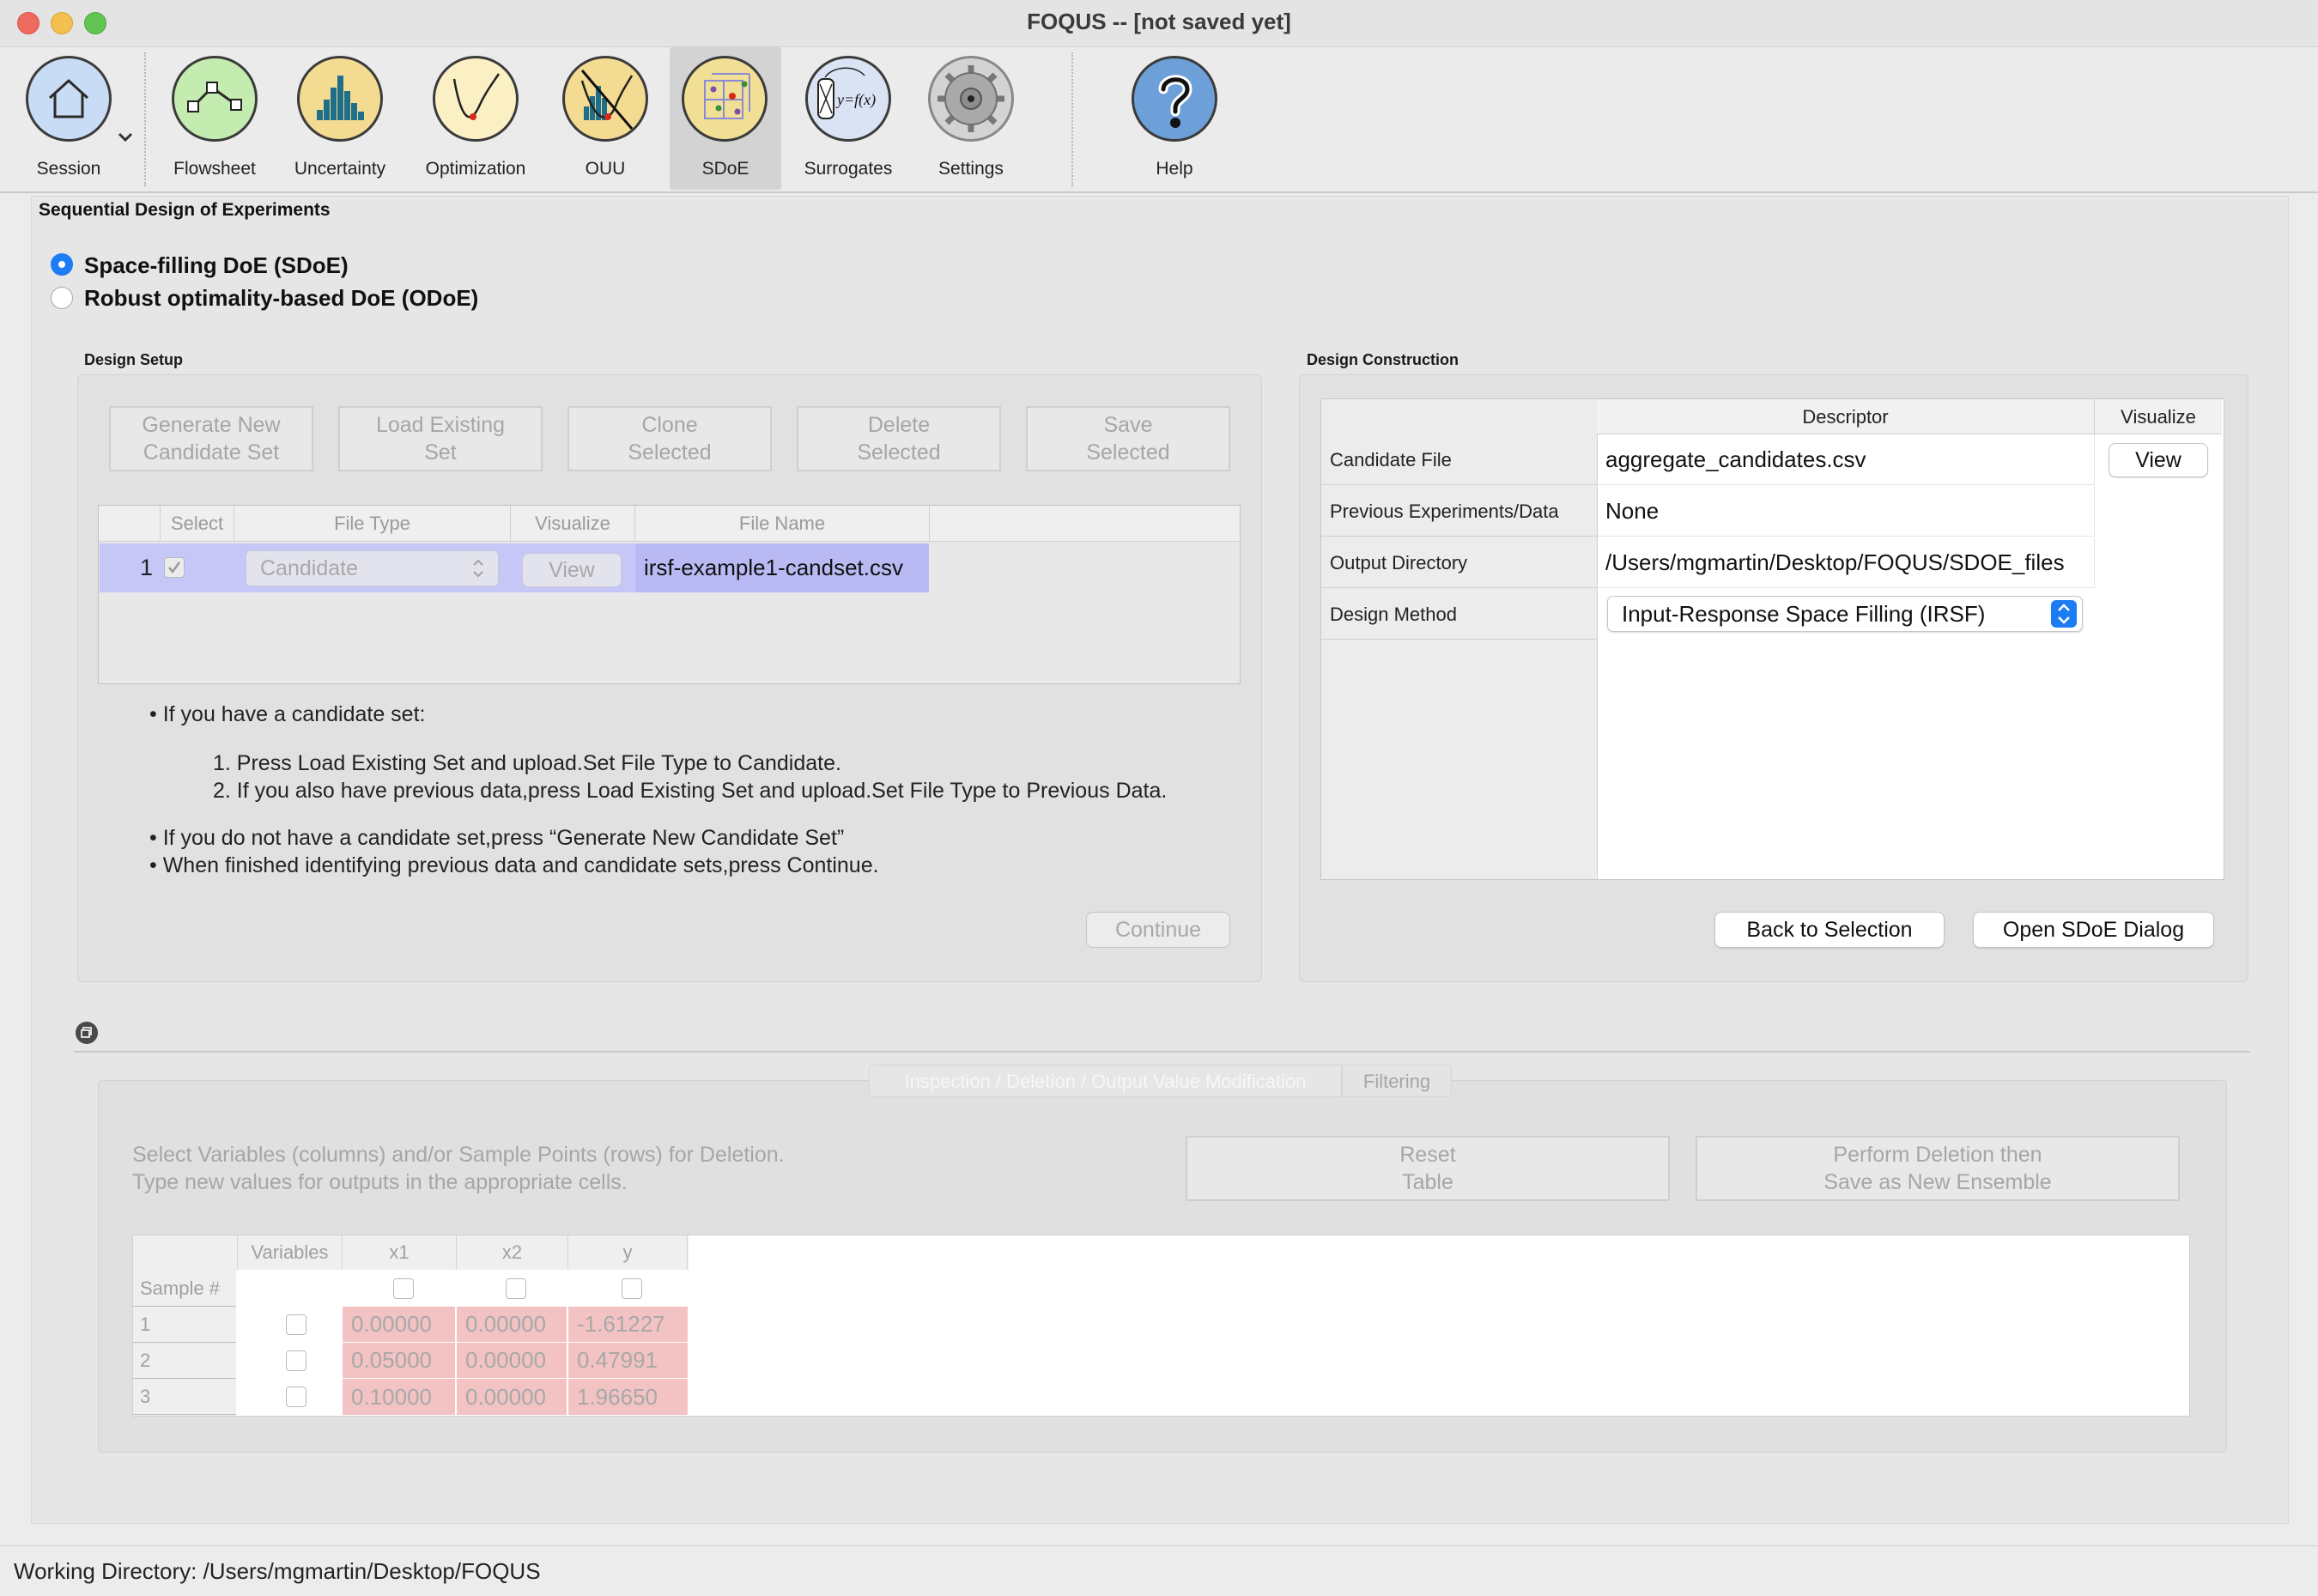 This screenshot has width=2318, height=1596. What do you see at coordinates (782, 567) in the screenshot?
I see `file-name-cell: irsf-example1-candset.csv` at bounding box center [782, 567].